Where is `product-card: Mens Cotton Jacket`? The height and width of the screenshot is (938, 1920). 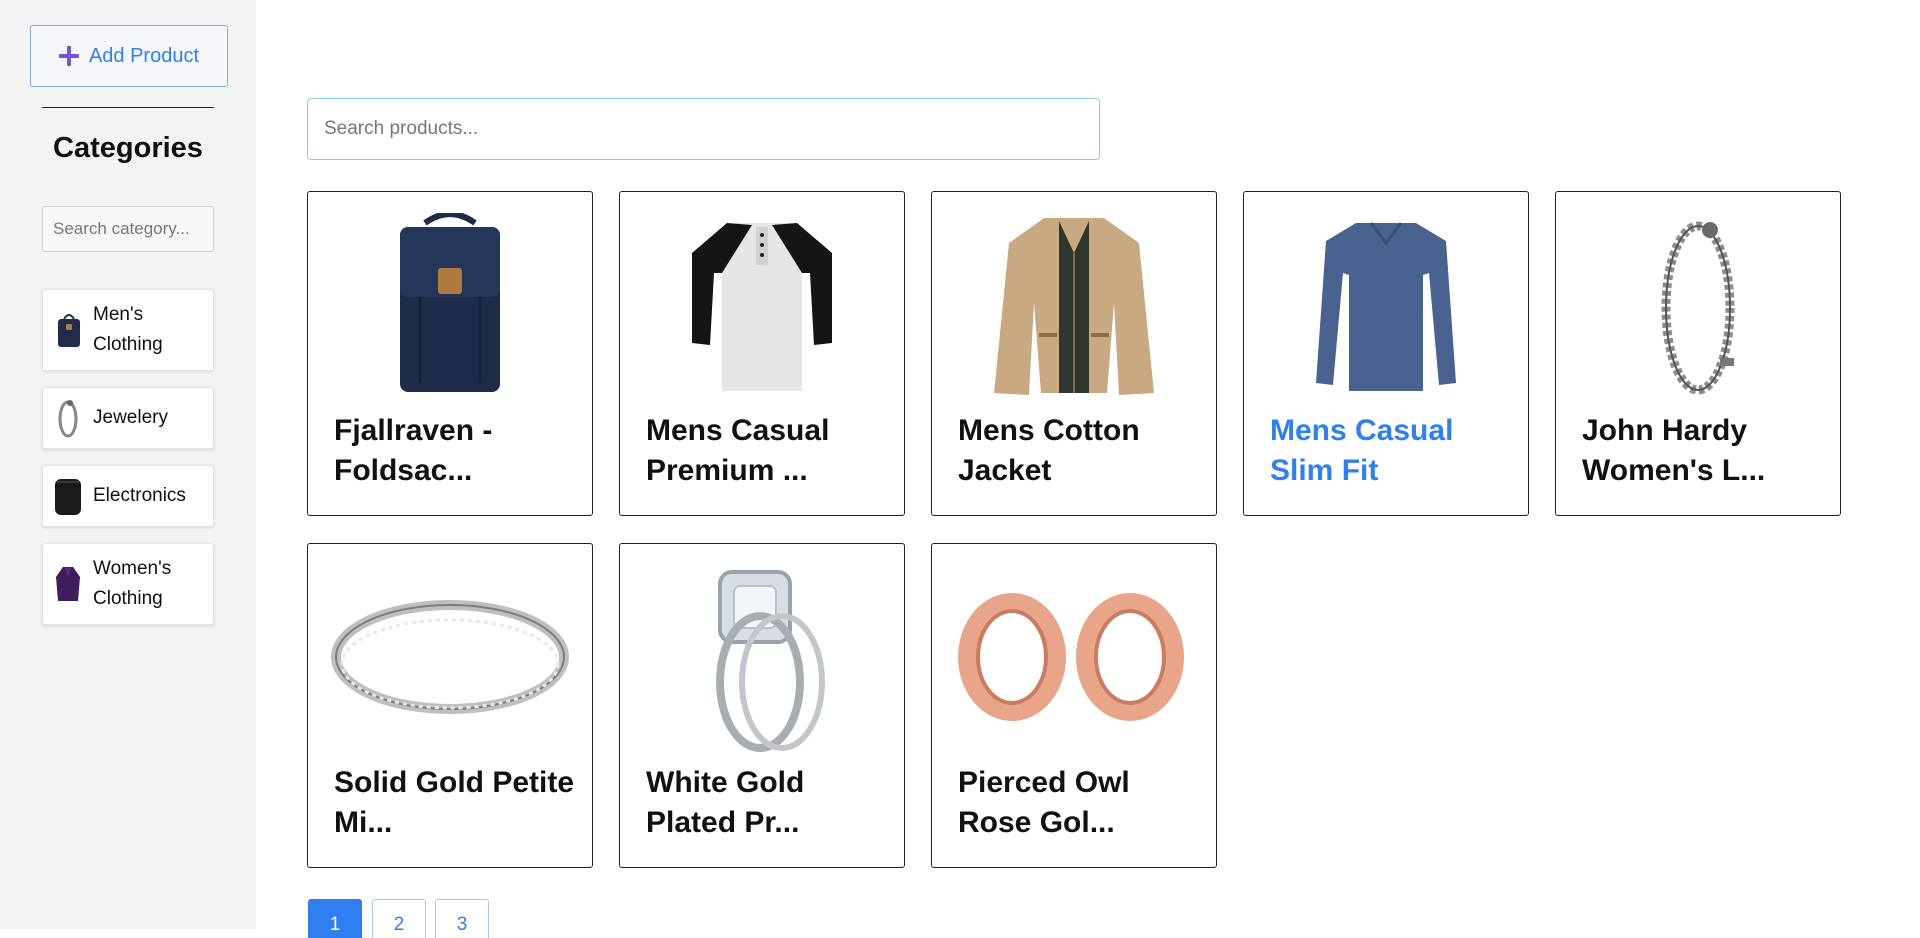 product-card: Mens Cotton Jacket is located at coordinates (1074, 353).